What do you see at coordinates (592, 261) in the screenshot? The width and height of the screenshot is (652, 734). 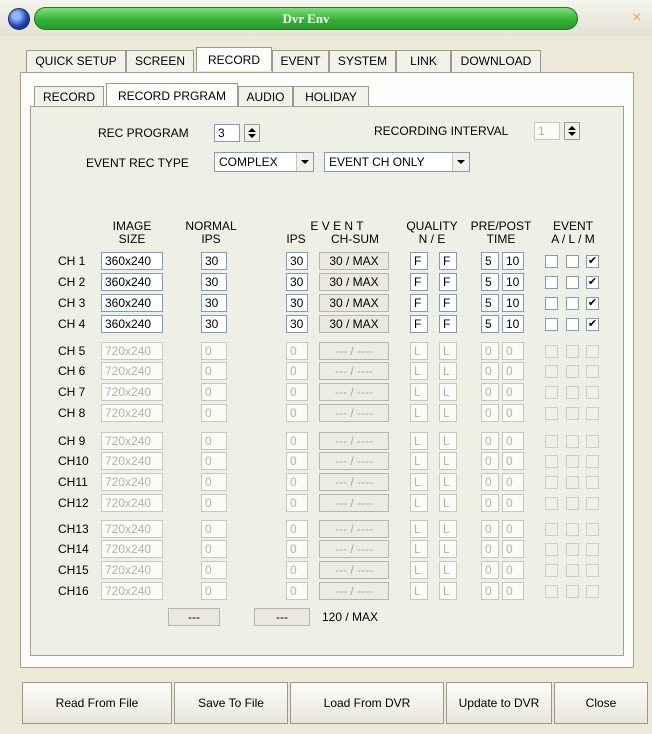 I see `event-m-checkbox: ✔` at bounding box center [592, 261].